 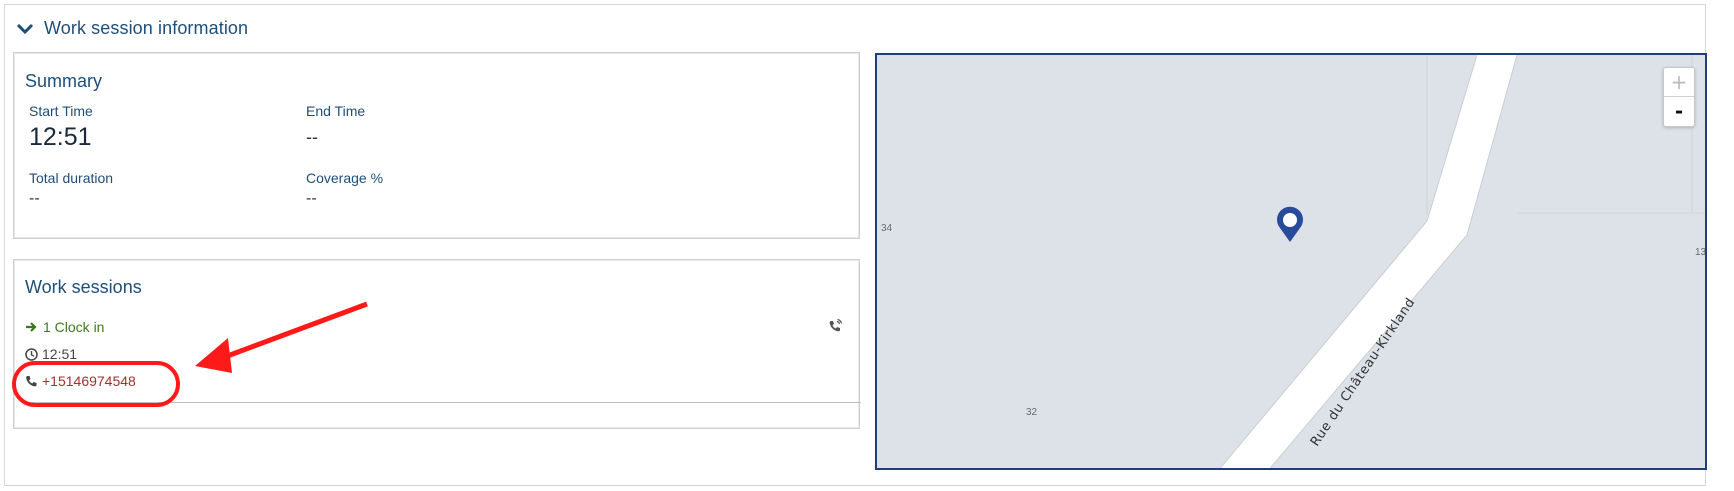 I want to click on start-time-label: Start Time, so click(x=61, y=111).